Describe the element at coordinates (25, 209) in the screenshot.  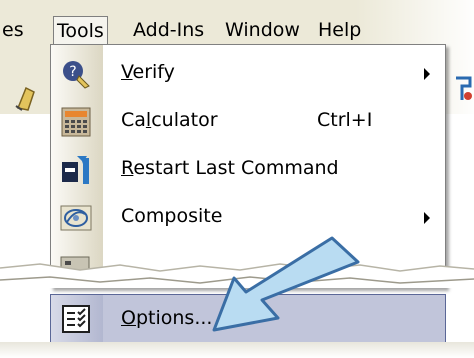
I see `left-panel-edge` at that location.